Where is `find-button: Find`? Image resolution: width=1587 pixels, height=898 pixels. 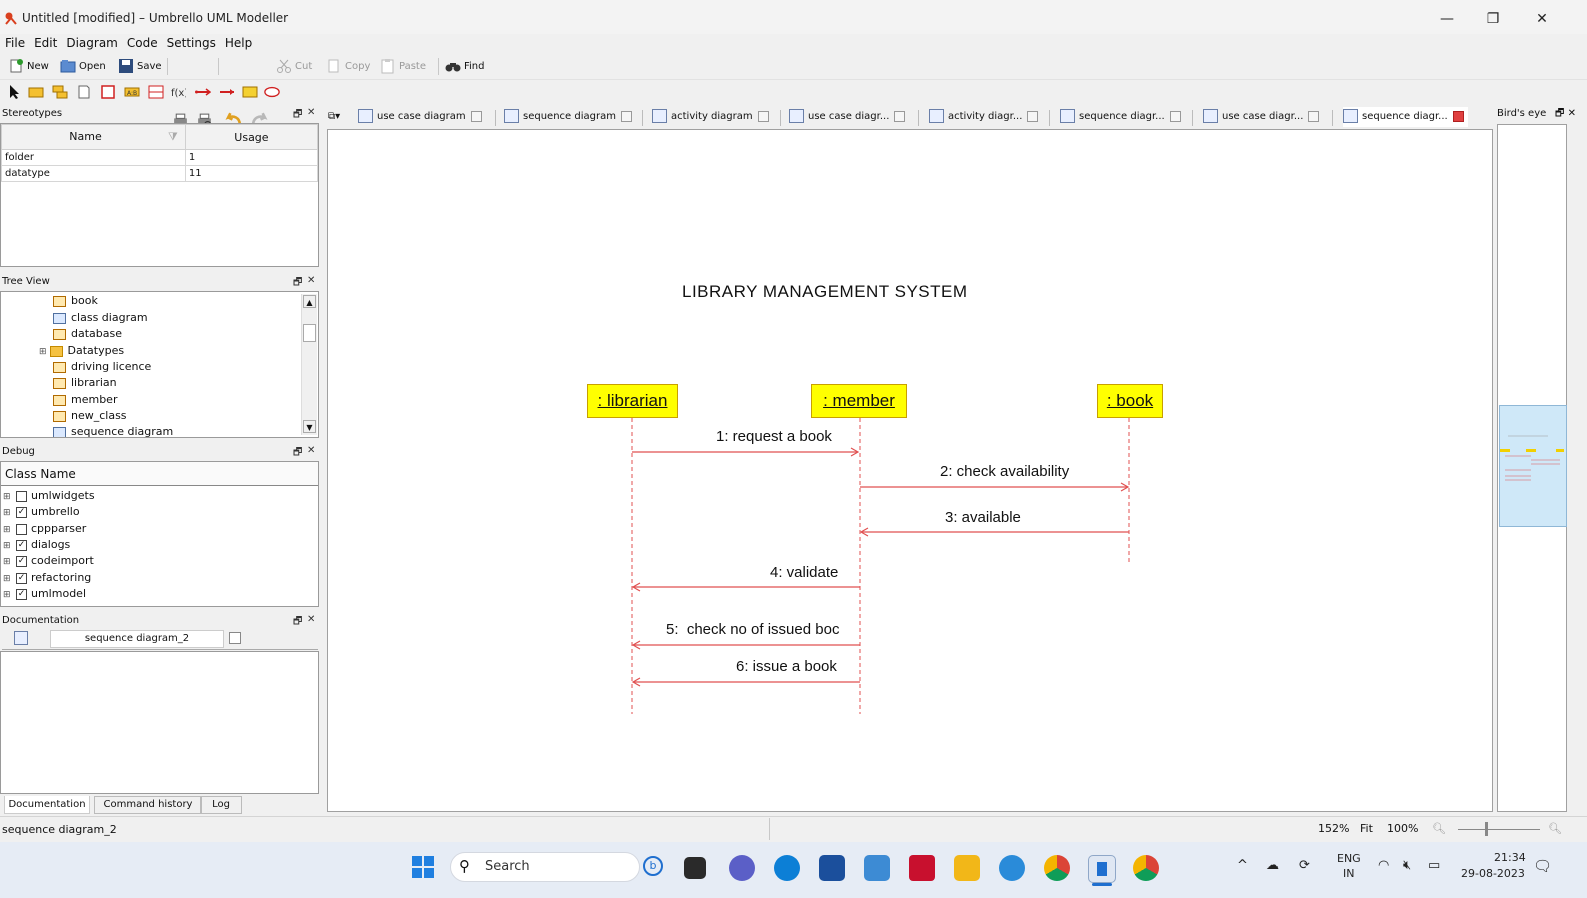 find-button: Find is located at coordinates (465, 66).